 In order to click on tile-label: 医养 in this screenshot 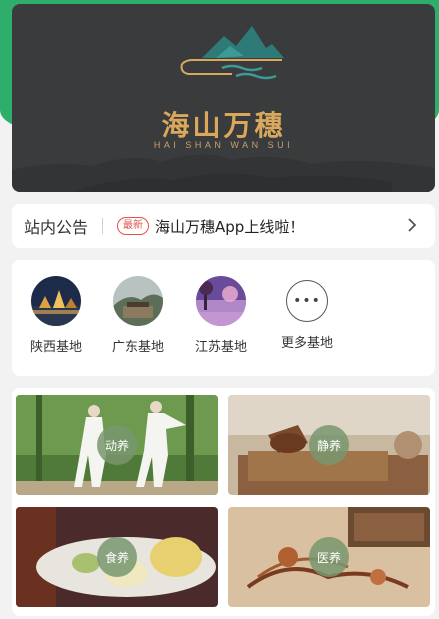, I will do `click(329, 557)`.